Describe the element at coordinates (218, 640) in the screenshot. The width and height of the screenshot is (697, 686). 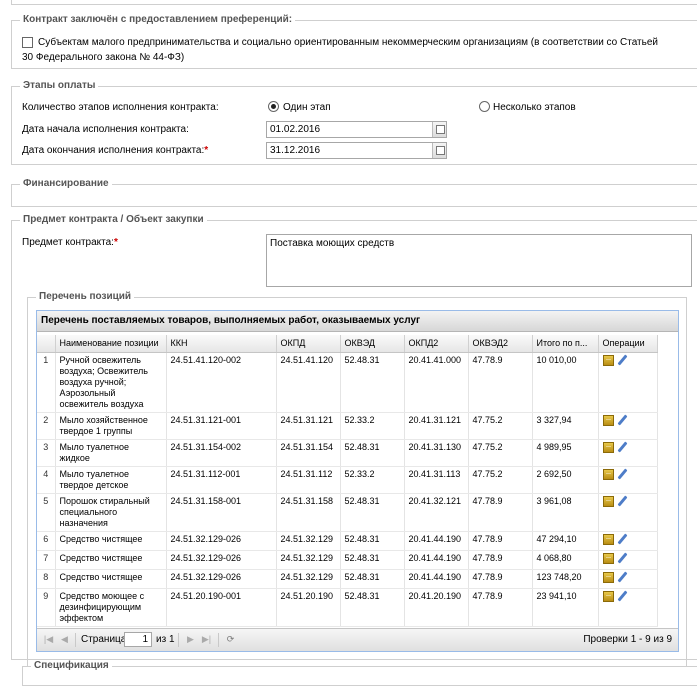
I see `pager-separator` at that location.